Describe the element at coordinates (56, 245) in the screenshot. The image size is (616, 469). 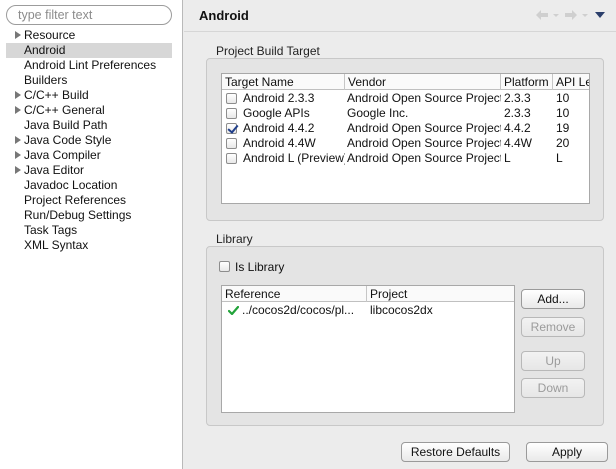
I see `nav-item-label: XML Syntax` at that location.